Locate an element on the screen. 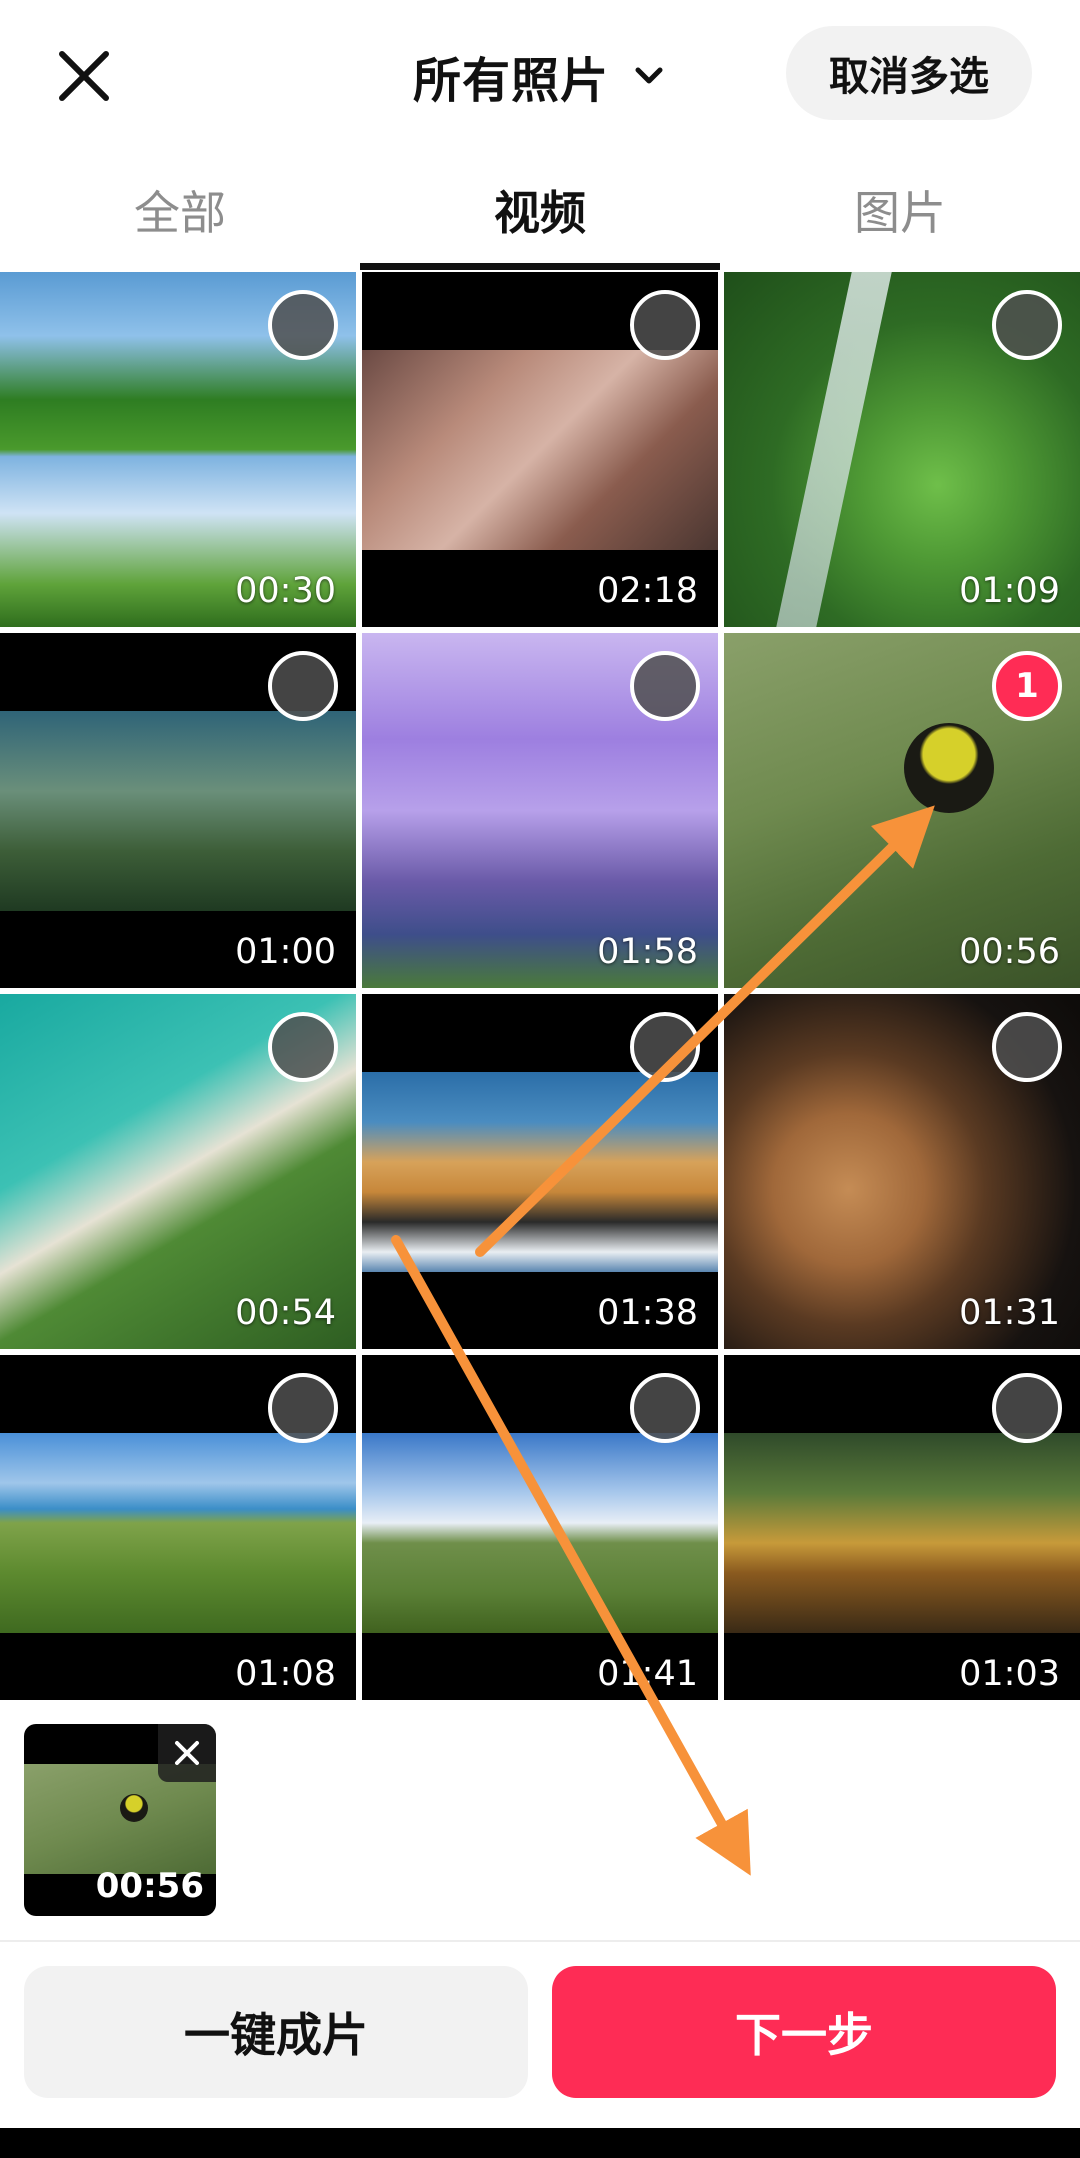  cancel-multiselect-button: 取消多选 is located at coordinates (909, 73).